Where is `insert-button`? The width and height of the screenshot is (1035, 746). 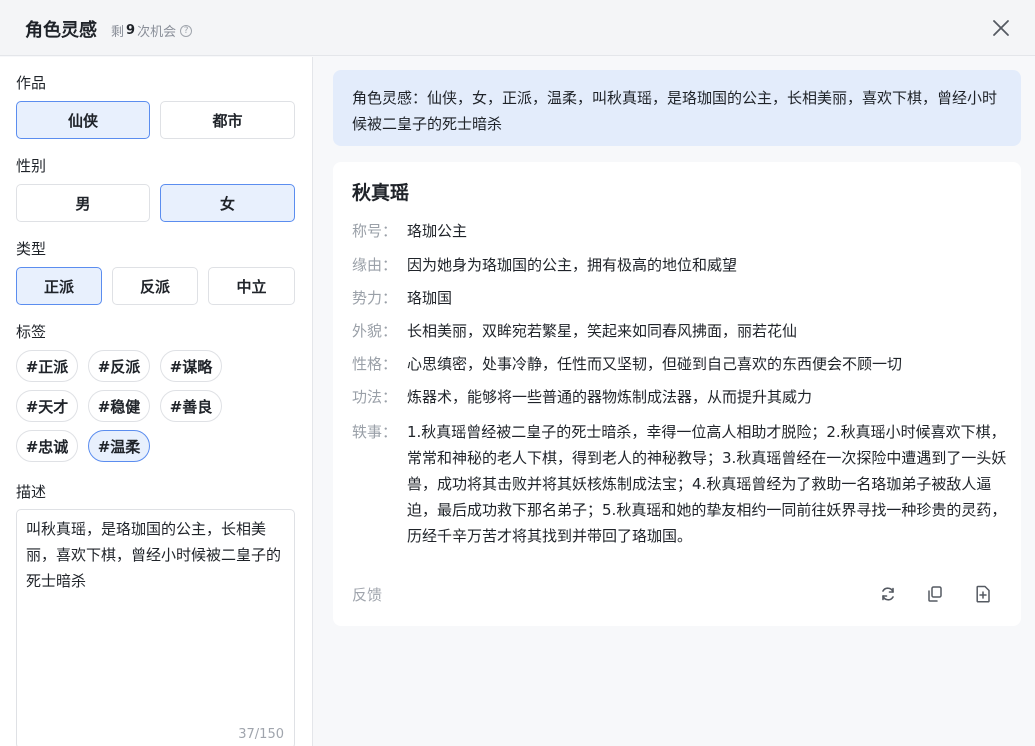
insert-button is located at coordinates (983, 594).